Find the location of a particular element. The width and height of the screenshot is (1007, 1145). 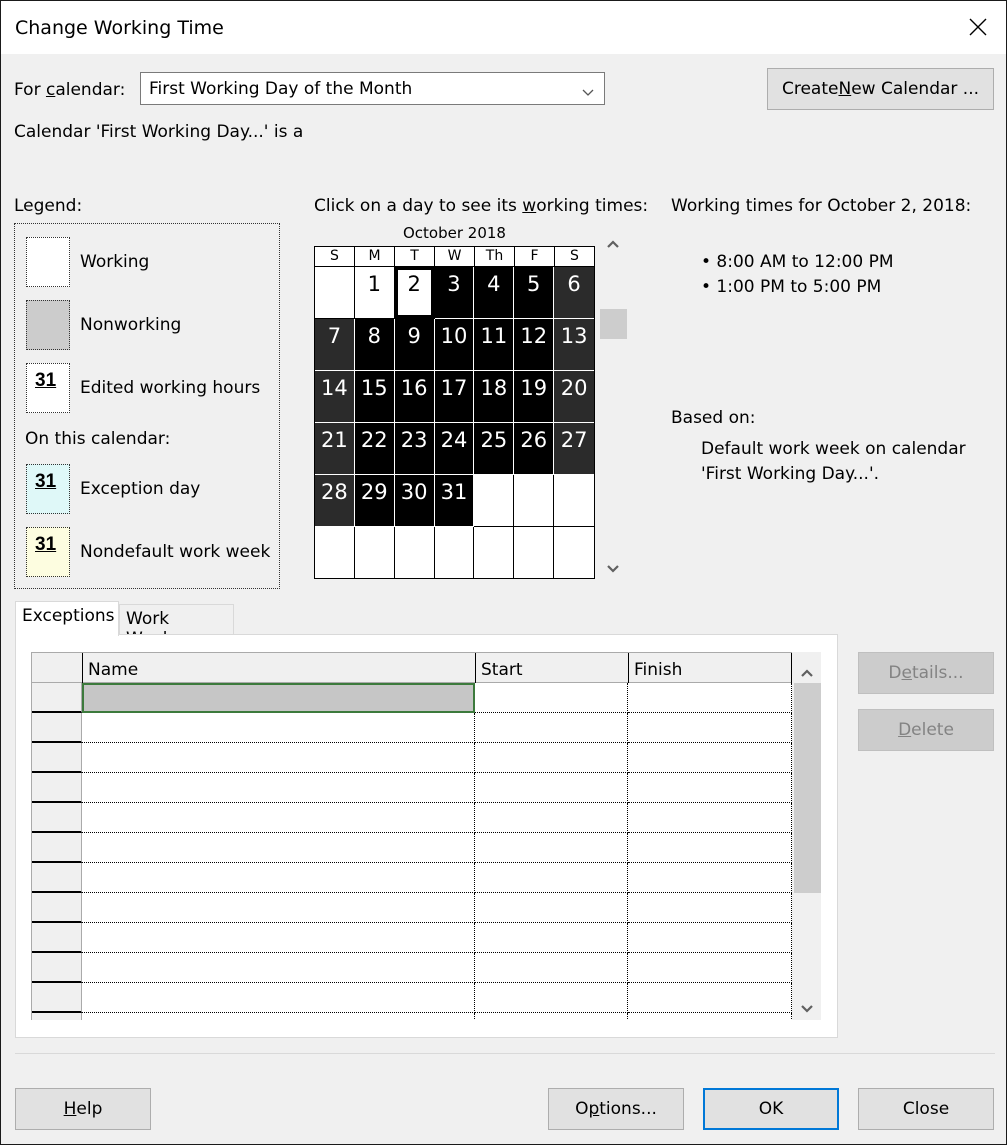

calendar-day: 18 is located at coordinates (494, 397).